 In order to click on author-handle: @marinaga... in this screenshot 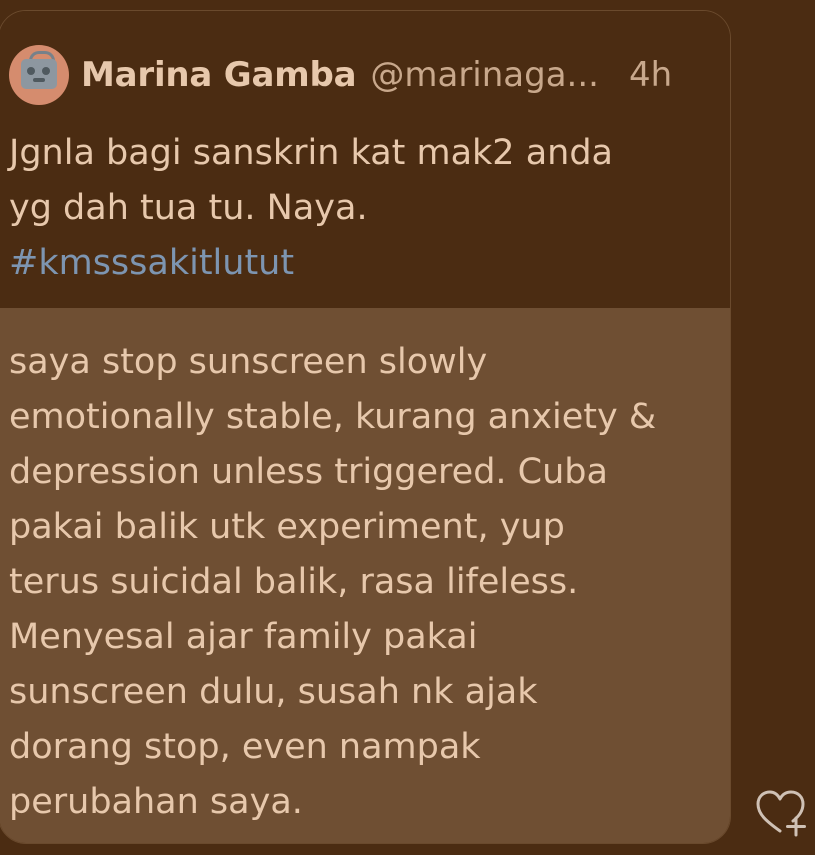, I will do `click(484, 75)`.